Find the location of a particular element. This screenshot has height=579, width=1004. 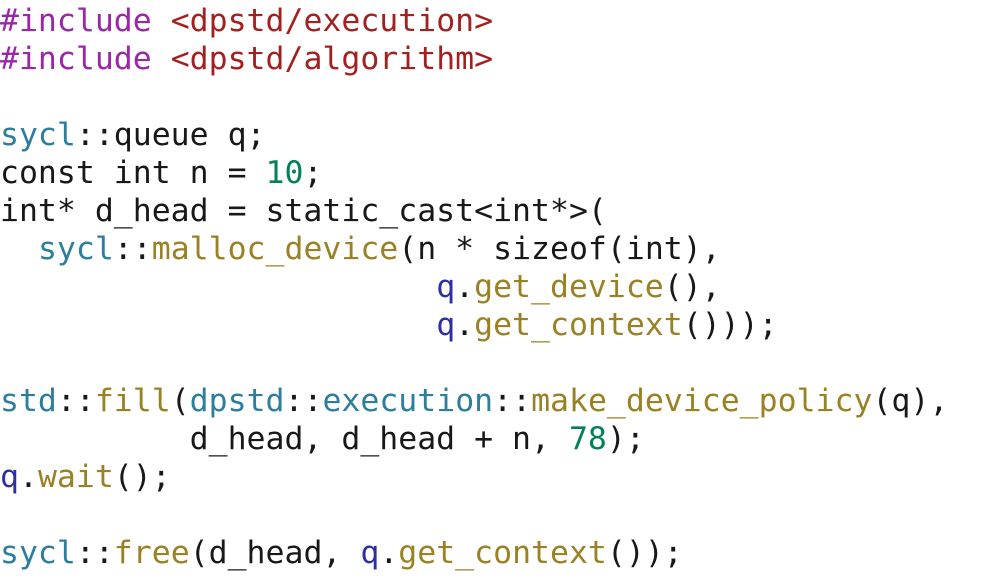

code-token: const int n = is located at coordinates (133, 173).